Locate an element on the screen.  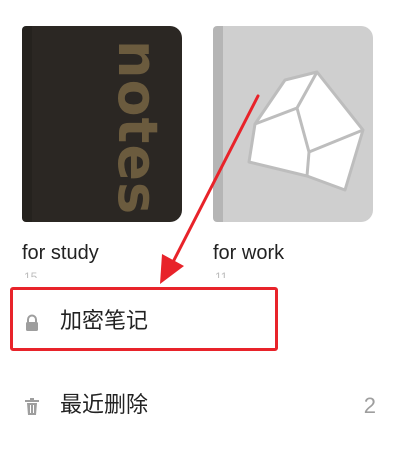
notebook-count-work: 11 is located at coordinates (221, 274).